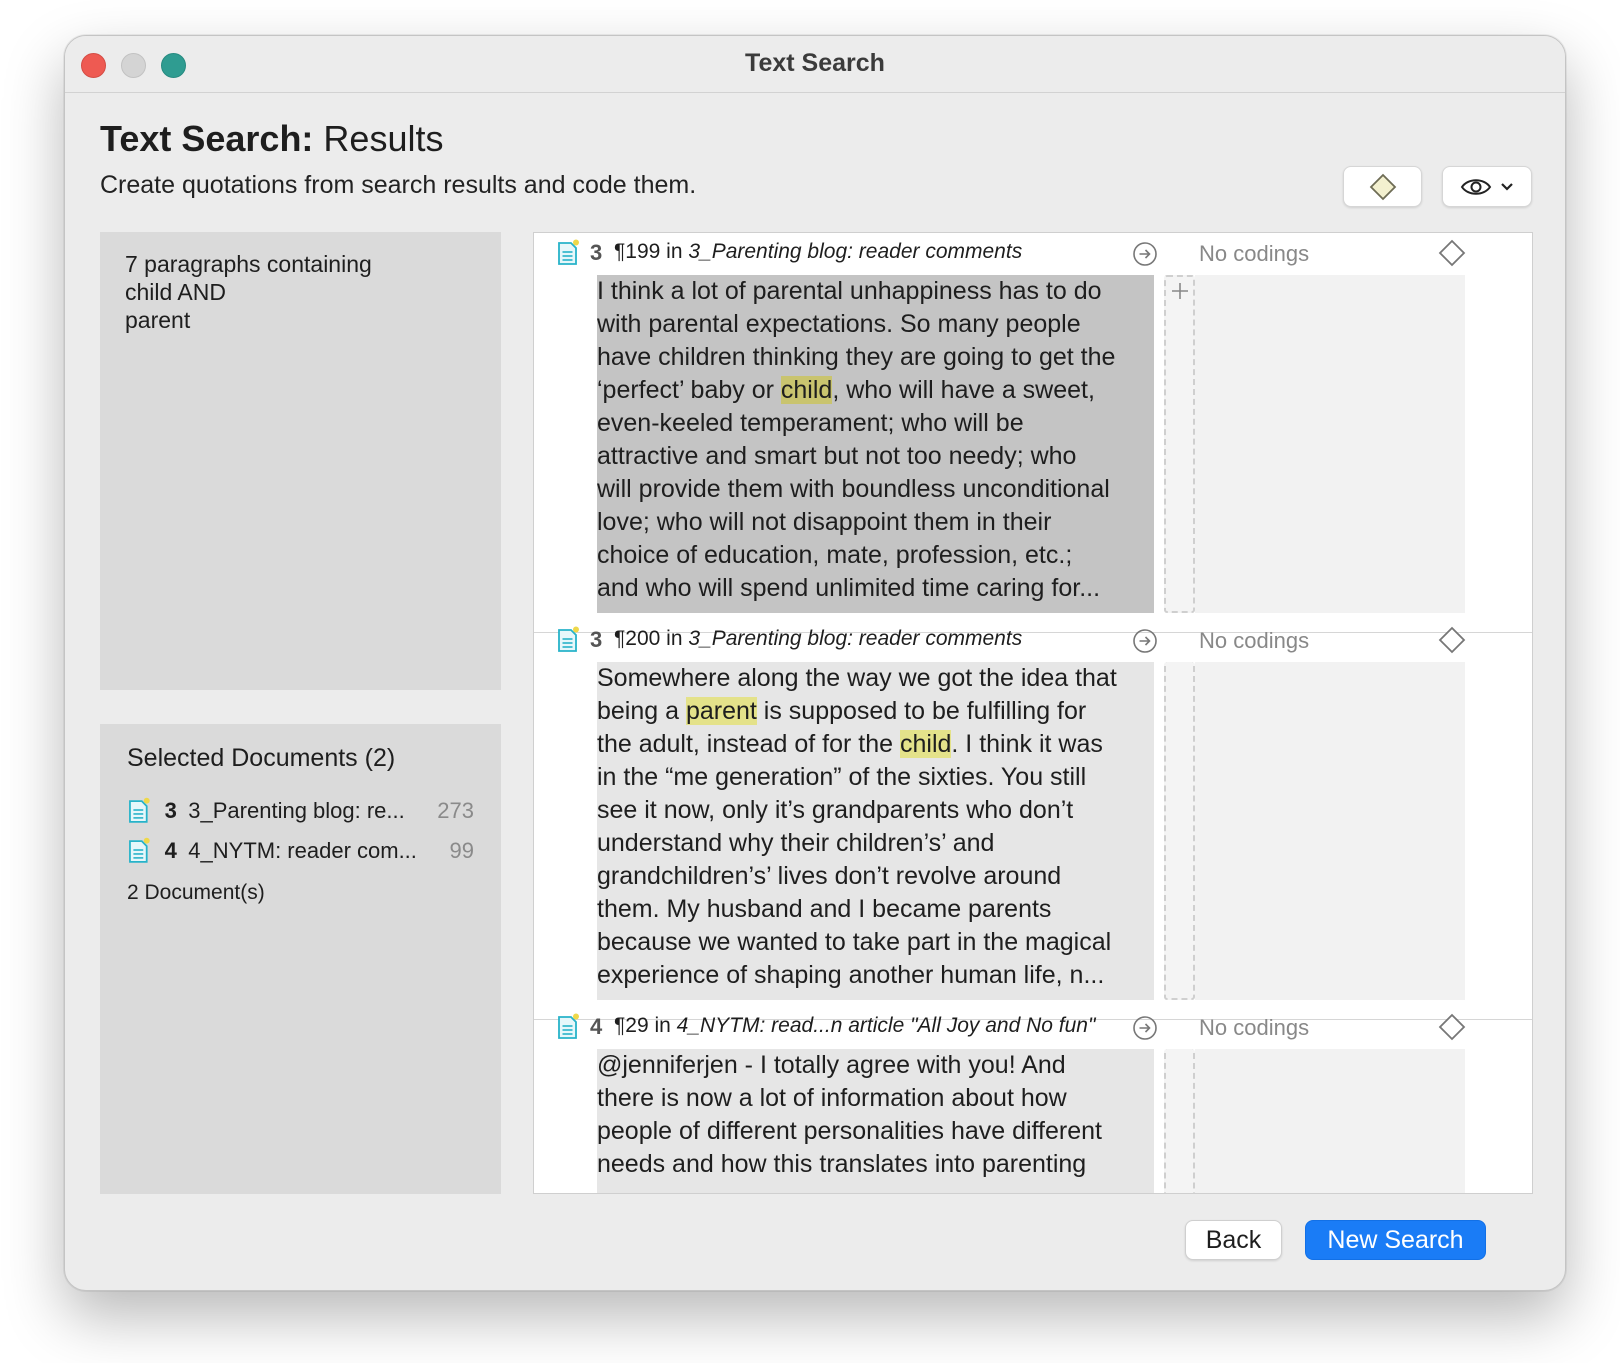 The image size is (1620, 1363). What do you see at coordinates (378, 138) in the screenshot?
I see `page-title-rest: Results` at bounding box center [378, 138].